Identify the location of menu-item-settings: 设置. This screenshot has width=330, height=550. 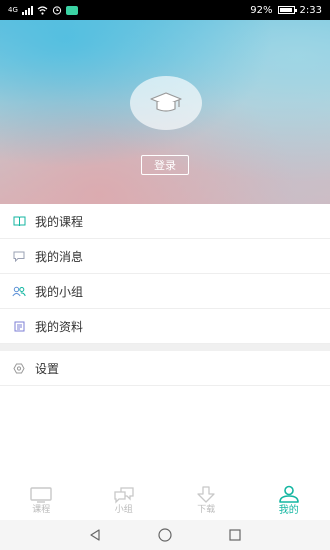
(165, 368).